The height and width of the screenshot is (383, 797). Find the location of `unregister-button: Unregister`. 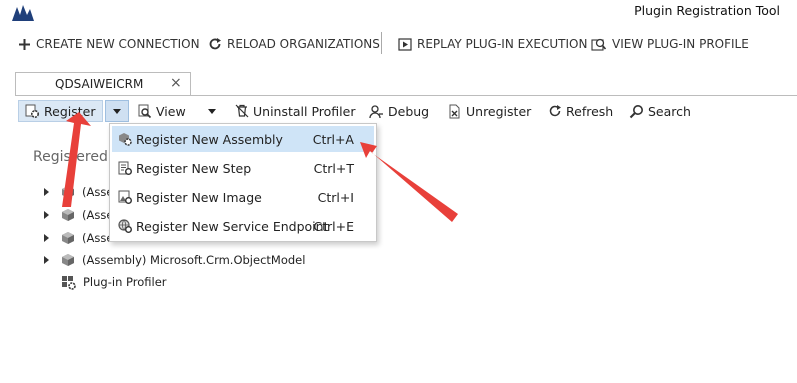

unregister-button: Unregister is located at coordinates (489, 111).